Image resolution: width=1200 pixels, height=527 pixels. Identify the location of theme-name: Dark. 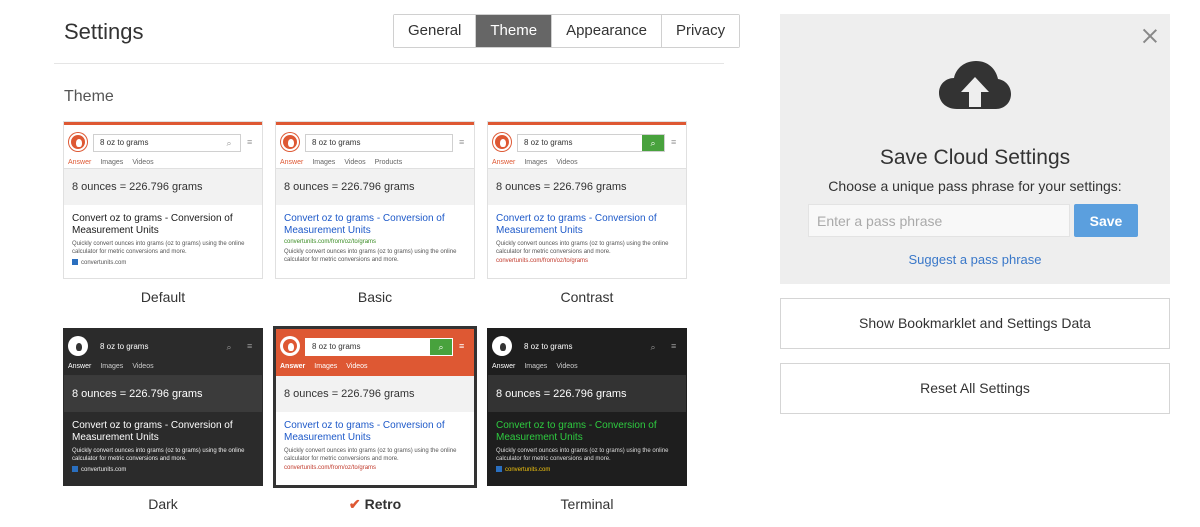
(163, 504).